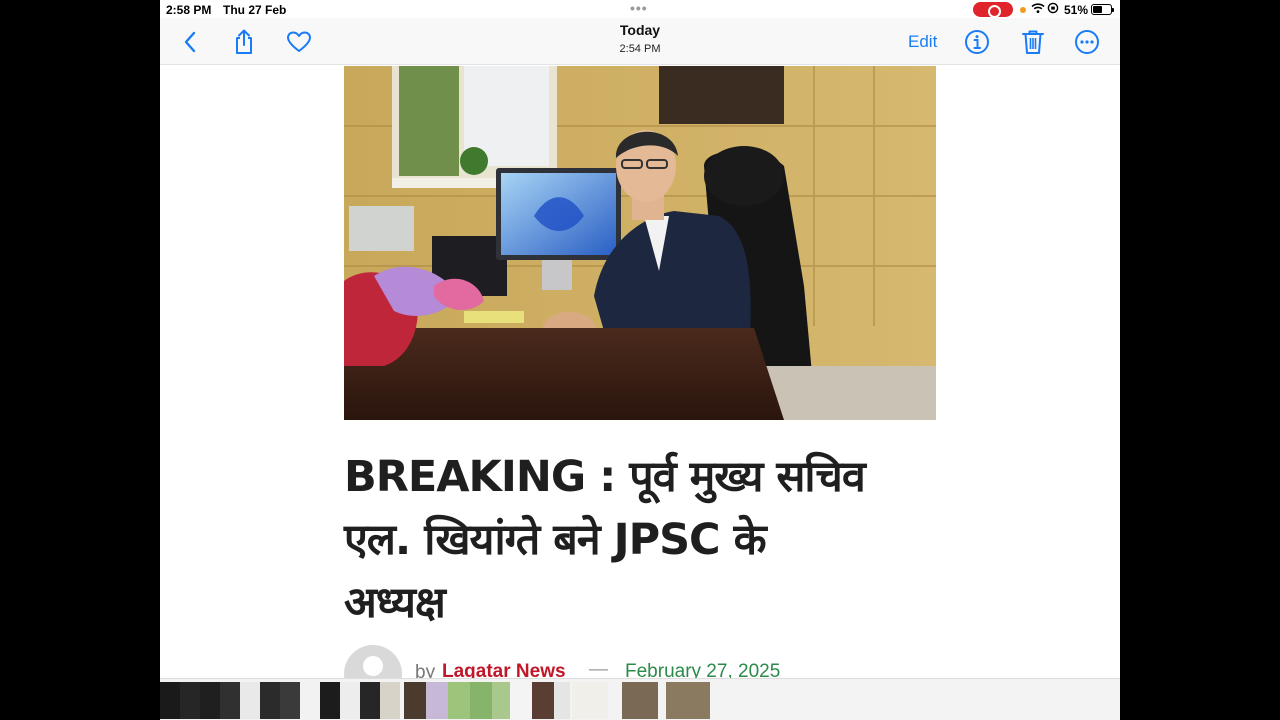  Describe the element at coordinates (922, 42) in the screenshot. I see `edit-button: Edit` at that location.